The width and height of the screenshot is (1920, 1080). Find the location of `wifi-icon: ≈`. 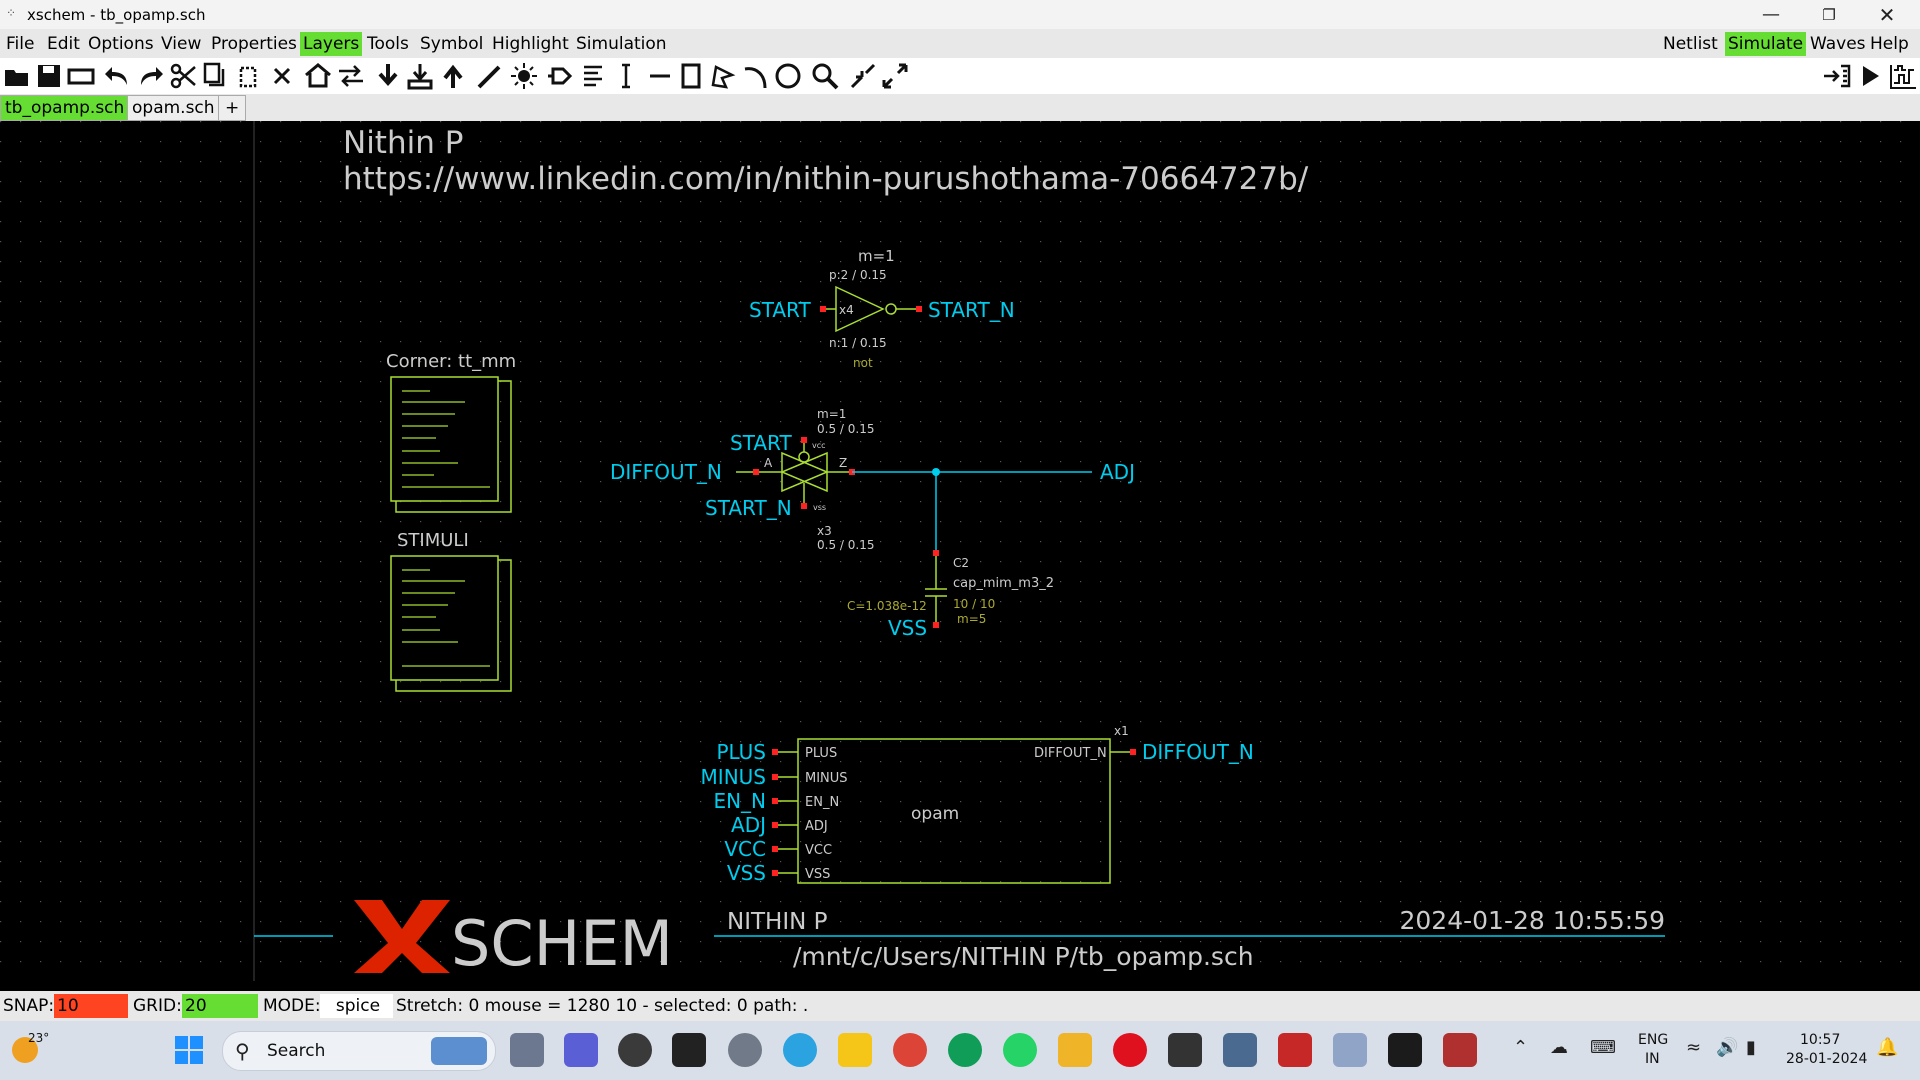

wifi-icon: ≈ is located at coordinates (1693, 1047).